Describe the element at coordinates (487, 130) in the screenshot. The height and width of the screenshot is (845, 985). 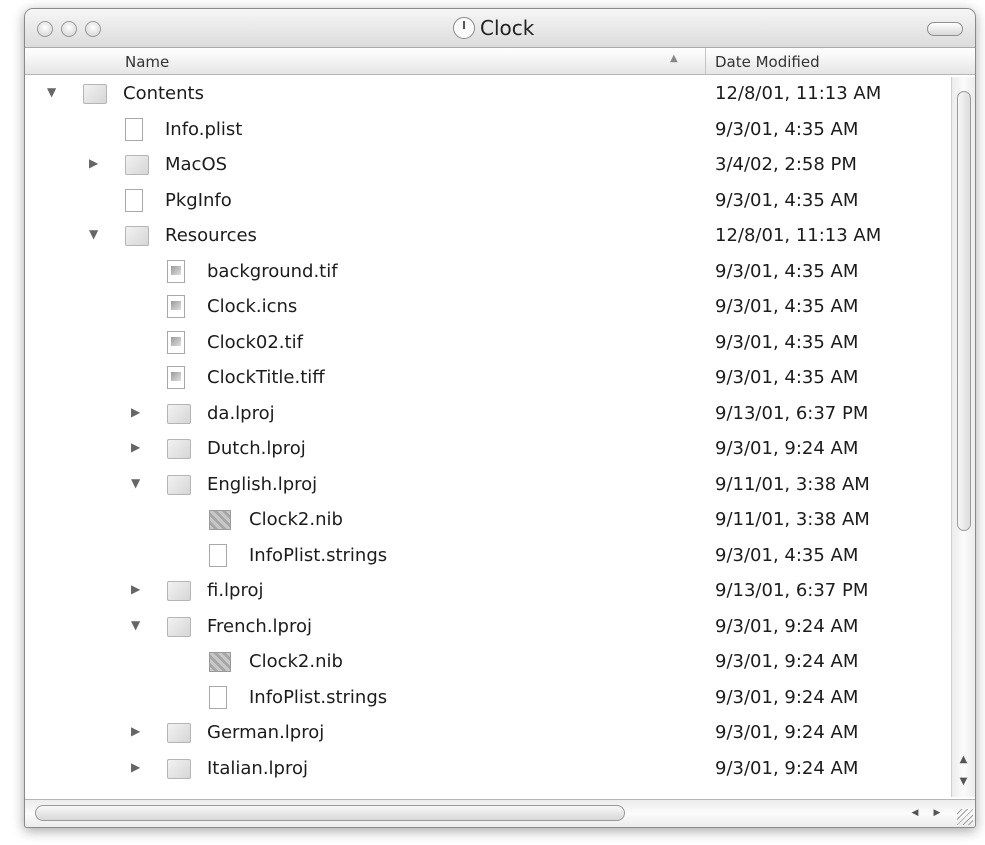
I see `list-item: Info.plist 9/3/01, 4:35 AM` at that location.